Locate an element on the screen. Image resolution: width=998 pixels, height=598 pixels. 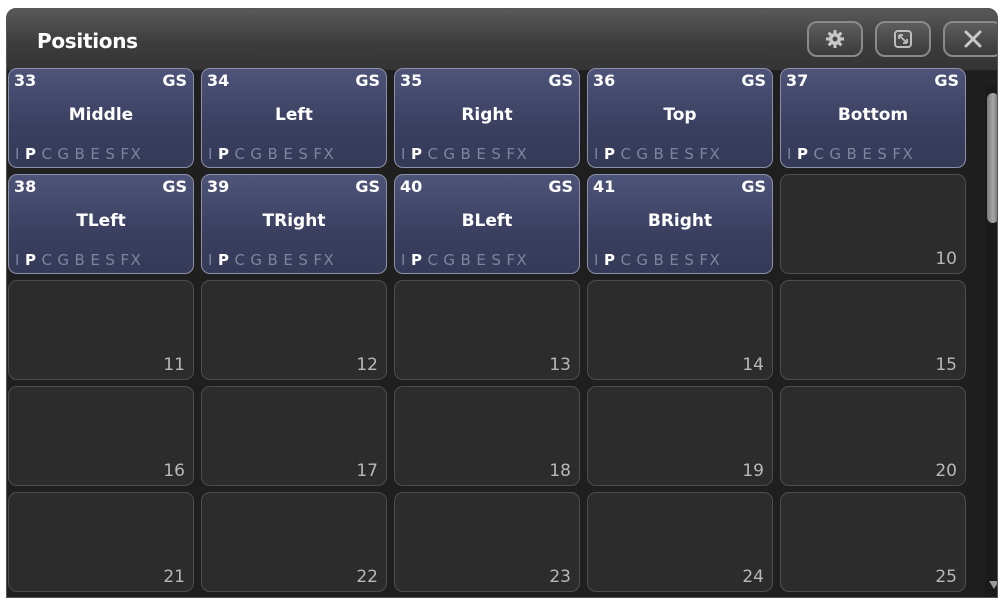
palette-cell: 37 G S Bottom I P C G B E S FX is located at coordinates (873, 118).